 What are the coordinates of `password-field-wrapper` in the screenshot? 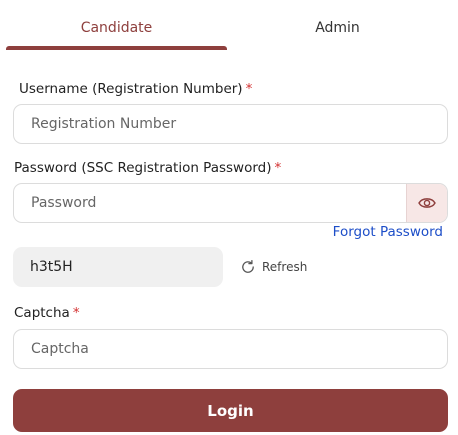 It's located at (230, 203).